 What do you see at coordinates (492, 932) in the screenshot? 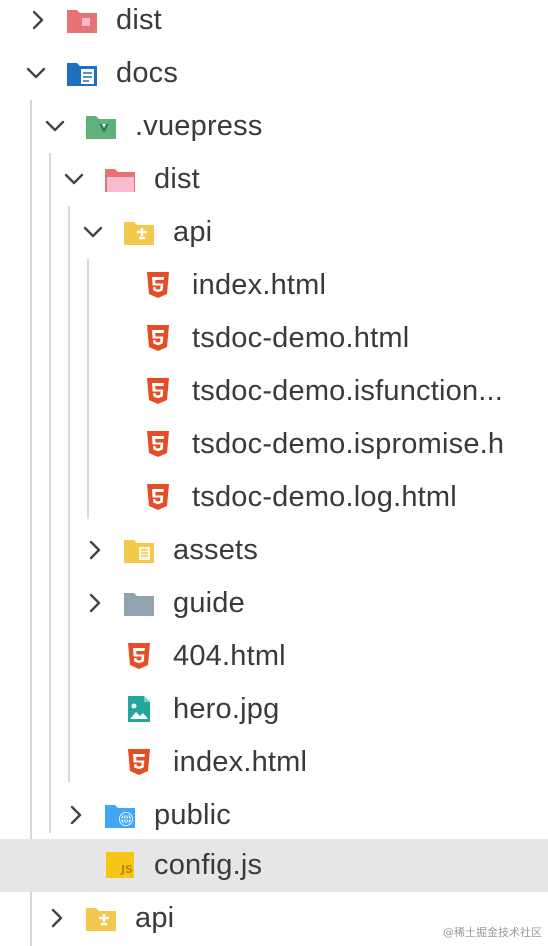
I see `watermark: @稀土掘金技术社区` at bounding box center [492, 932].